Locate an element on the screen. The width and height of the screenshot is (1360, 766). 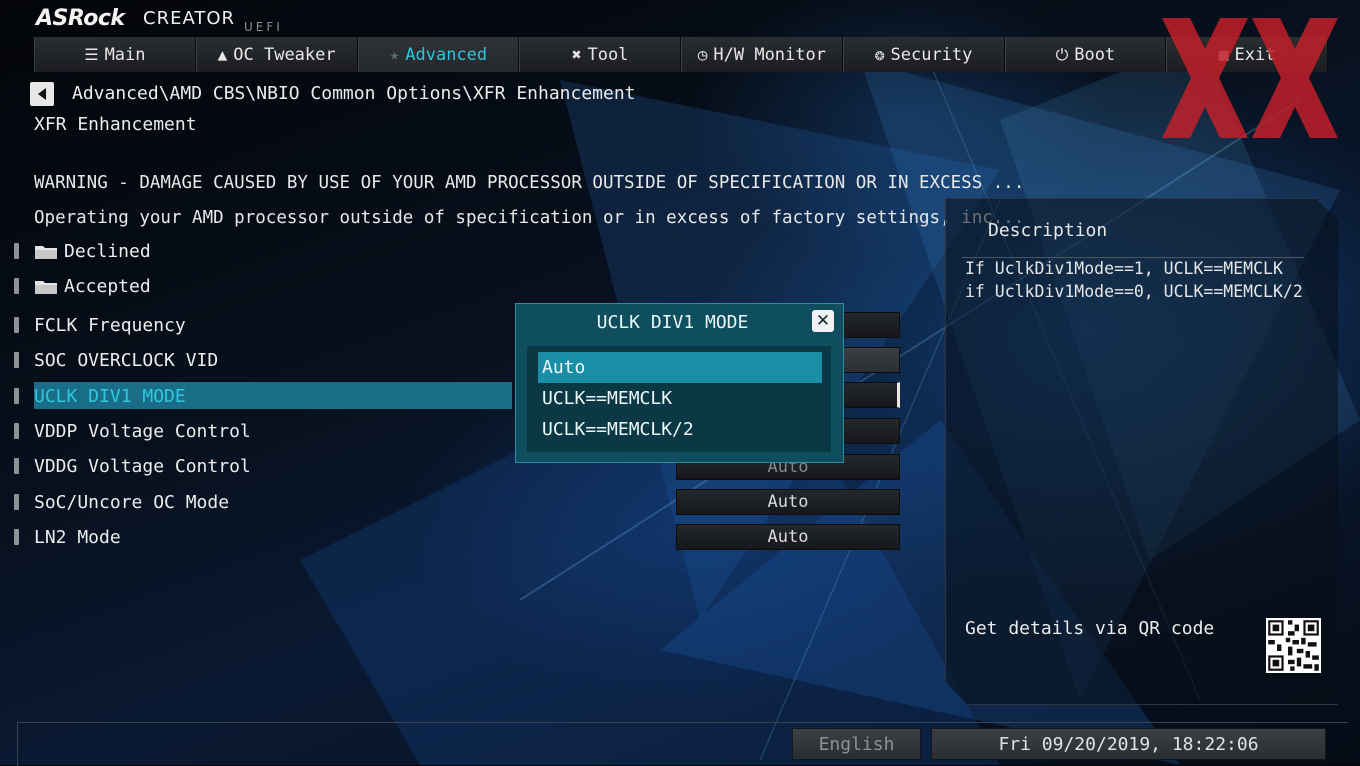
list-icon: ☰ is located at coordinates (91, 54).